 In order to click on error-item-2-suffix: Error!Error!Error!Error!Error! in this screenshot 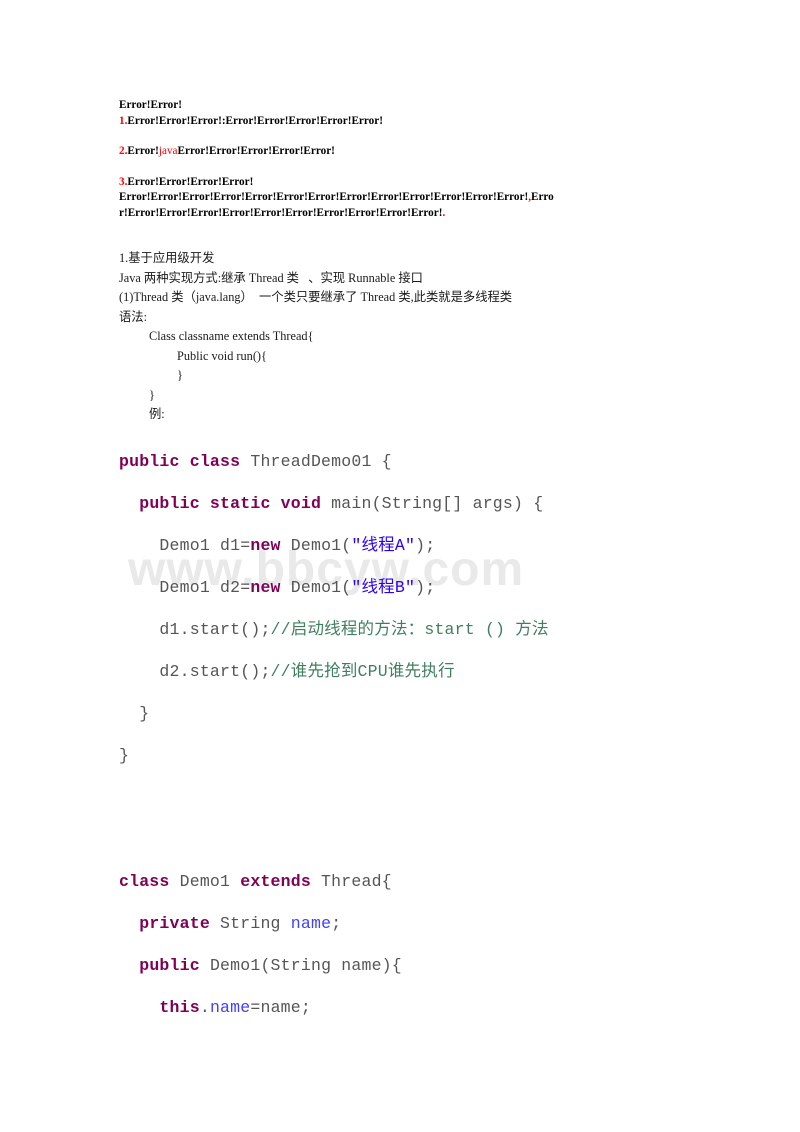, I will do `click(256, 151)`.